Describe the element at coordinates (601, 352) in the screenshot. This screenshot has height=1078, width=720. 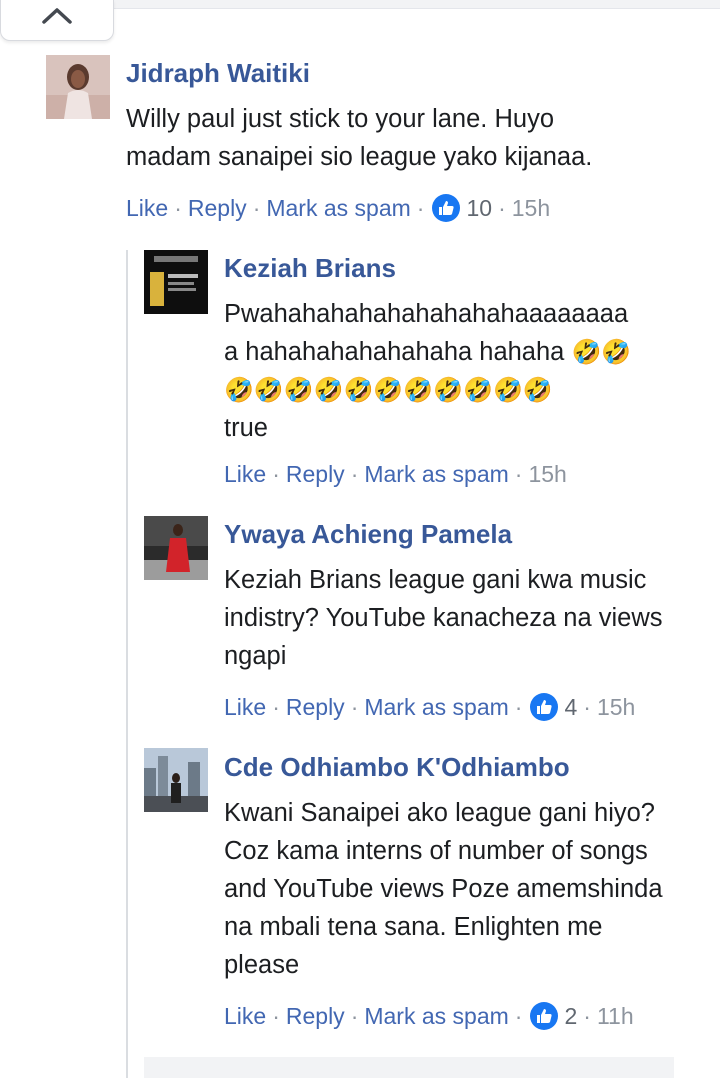
I see `laughing-emoji: 🤣🤣` at that location.